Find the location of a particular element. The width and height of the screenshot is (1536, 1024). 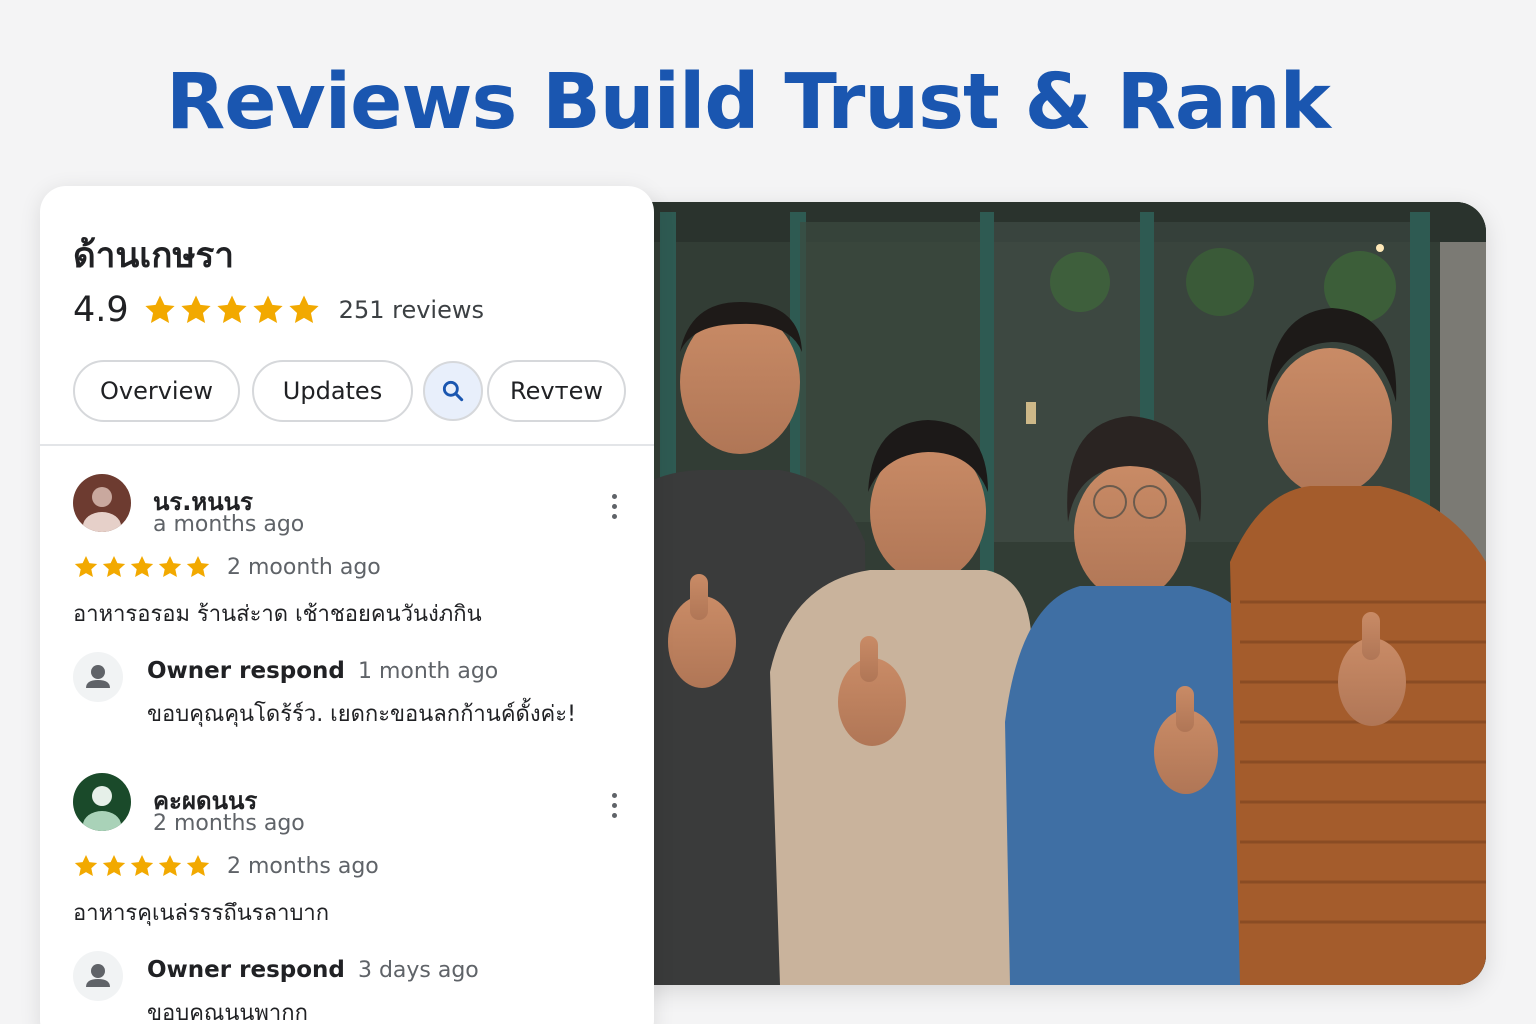

owner-response-header: Owner respond 3 days ago is located at coordinates (313, 970).